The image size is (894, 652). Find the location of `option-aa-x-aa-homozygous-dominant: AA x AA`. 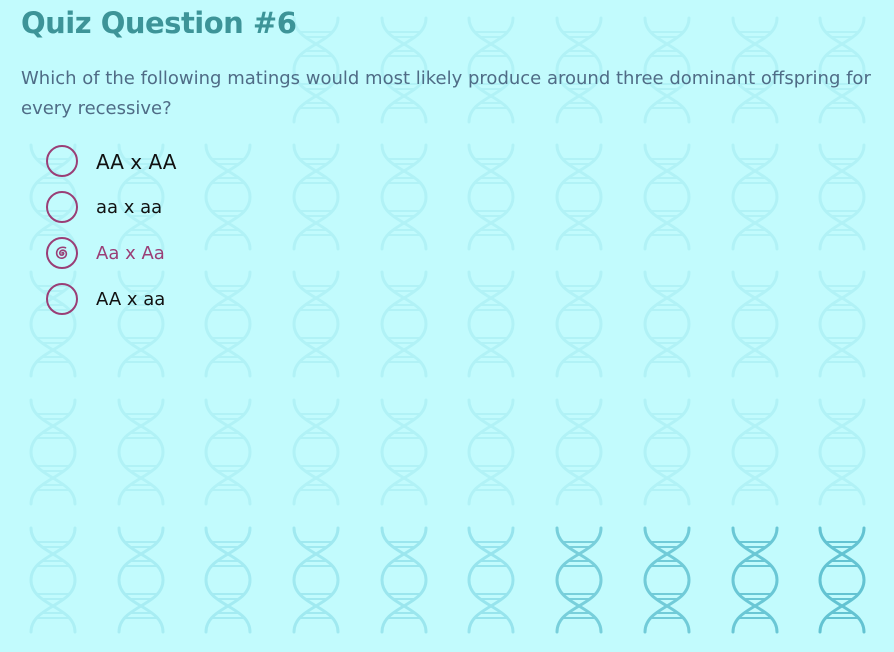

option-aa-x-aa-homozygous-dominant: AA x AA is located at coordinates (111, 168).